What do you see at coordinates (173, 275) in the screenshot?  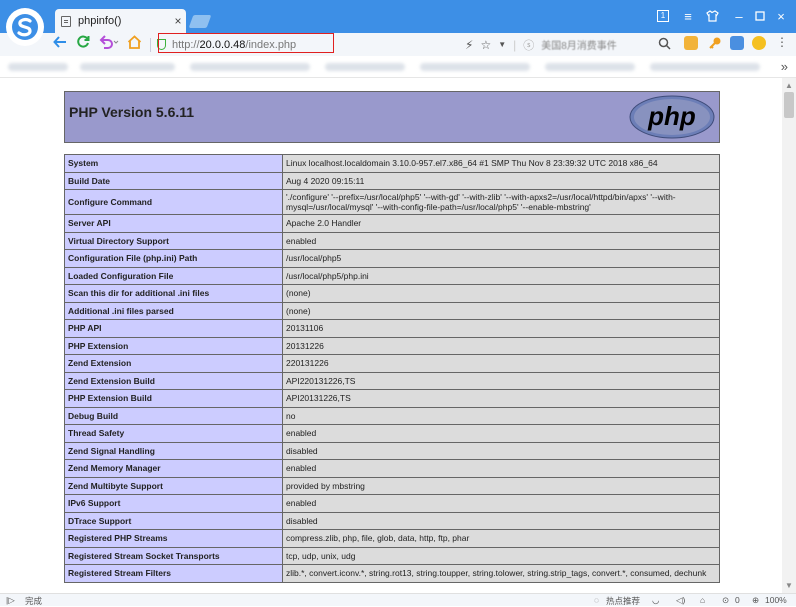 I see `row-key: Loaded Configuration File` at bounding box center [173, 275].